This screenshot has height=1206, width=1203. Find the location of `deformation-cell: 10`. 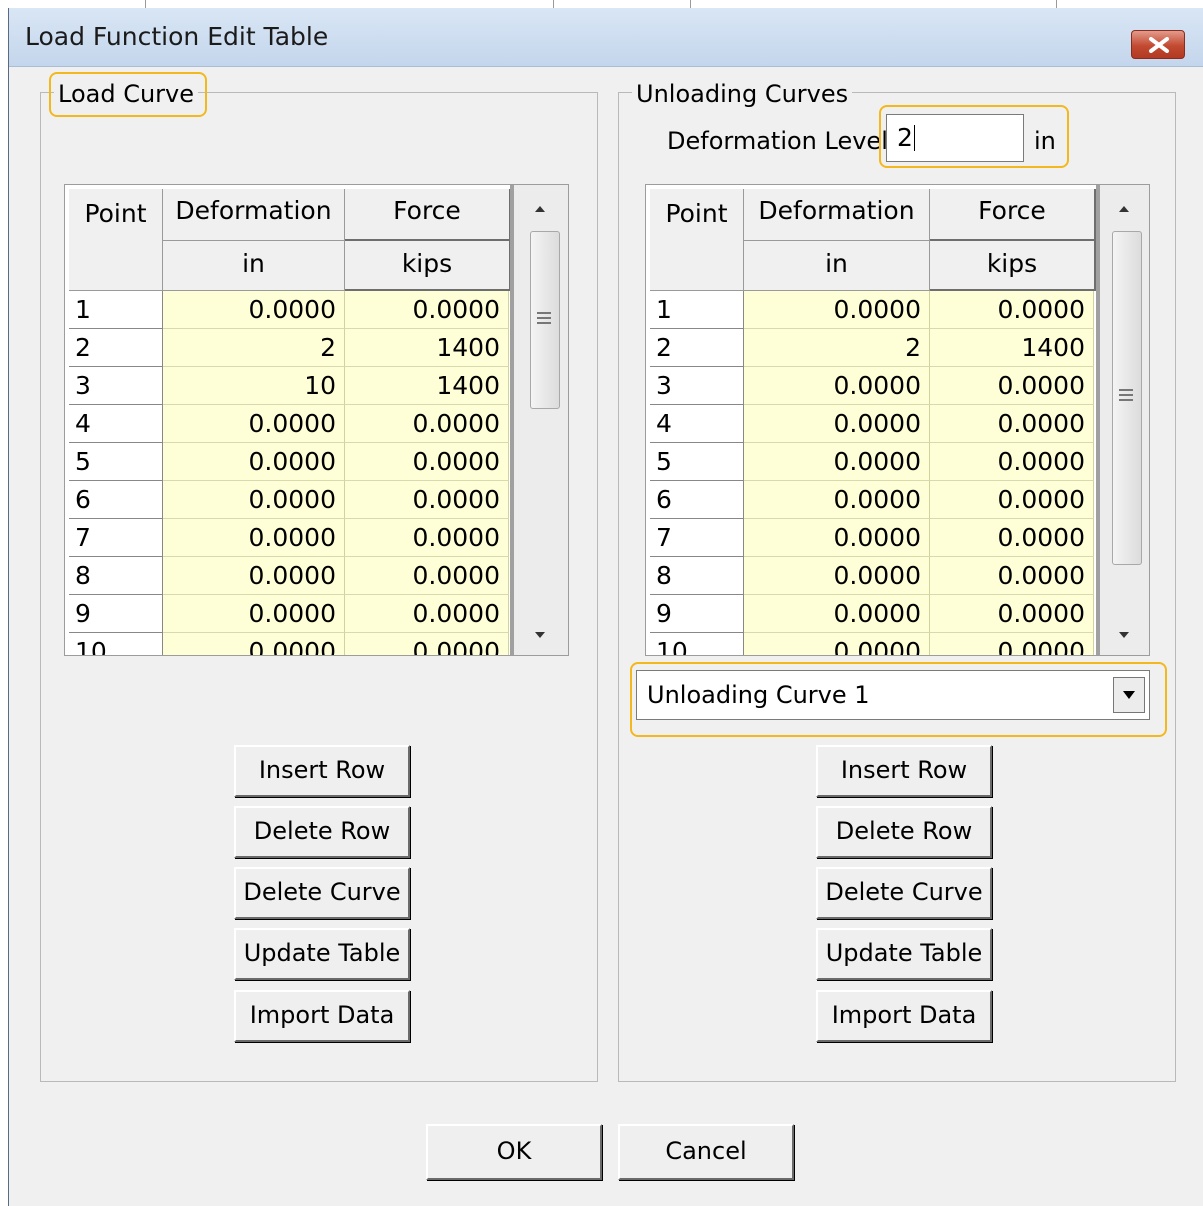

deformation-cell: 10 is located at coordinates (254, 386).